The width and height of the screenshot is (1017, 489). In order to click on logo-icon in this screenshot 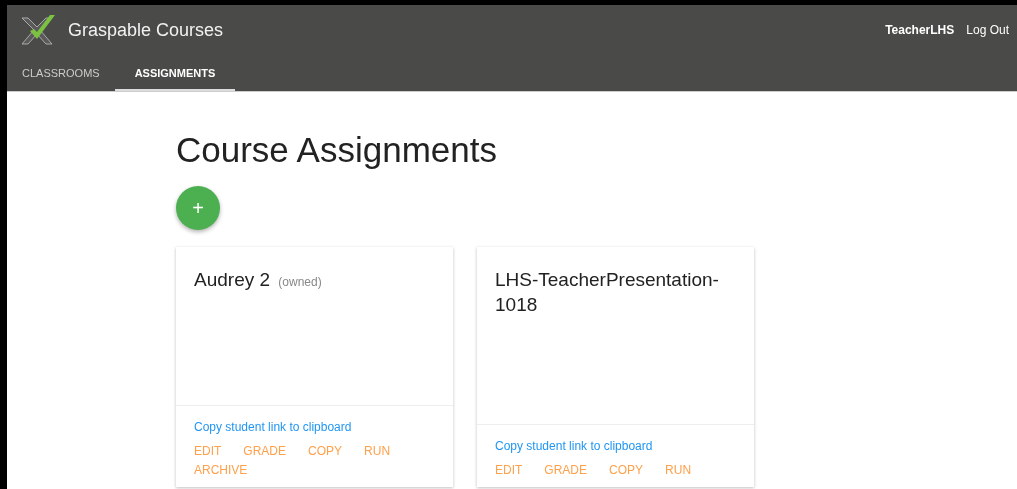, I will do `click(38, 30)`.